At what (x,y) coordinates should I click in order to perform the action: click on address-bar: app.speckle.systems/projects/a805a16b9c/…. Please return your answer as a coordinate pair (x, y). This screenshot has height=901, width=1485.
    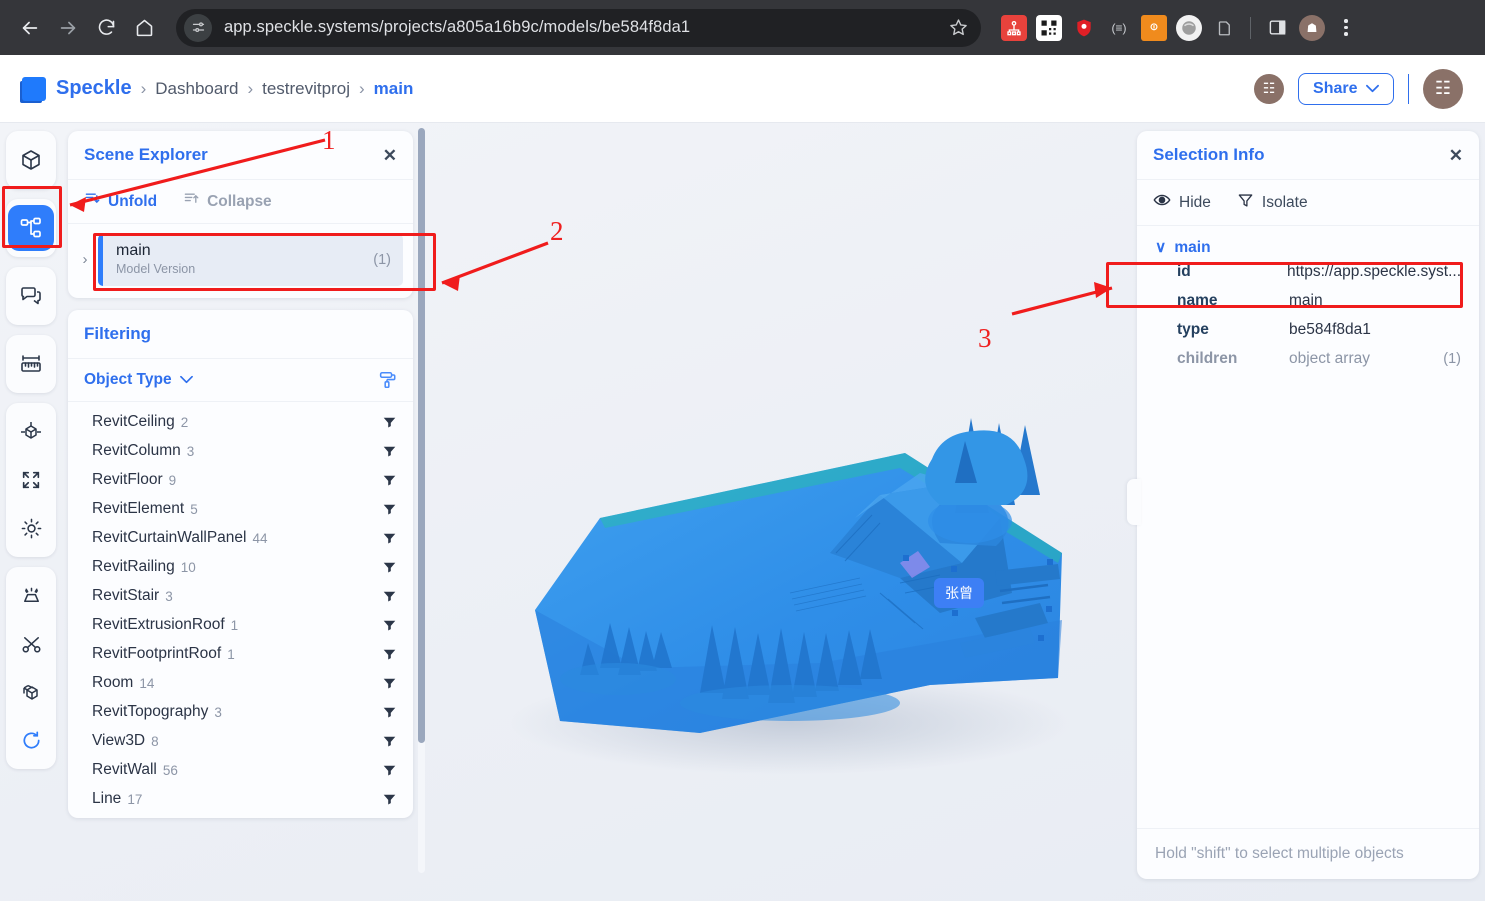
    Looking at the image, I should click on (578, 27).